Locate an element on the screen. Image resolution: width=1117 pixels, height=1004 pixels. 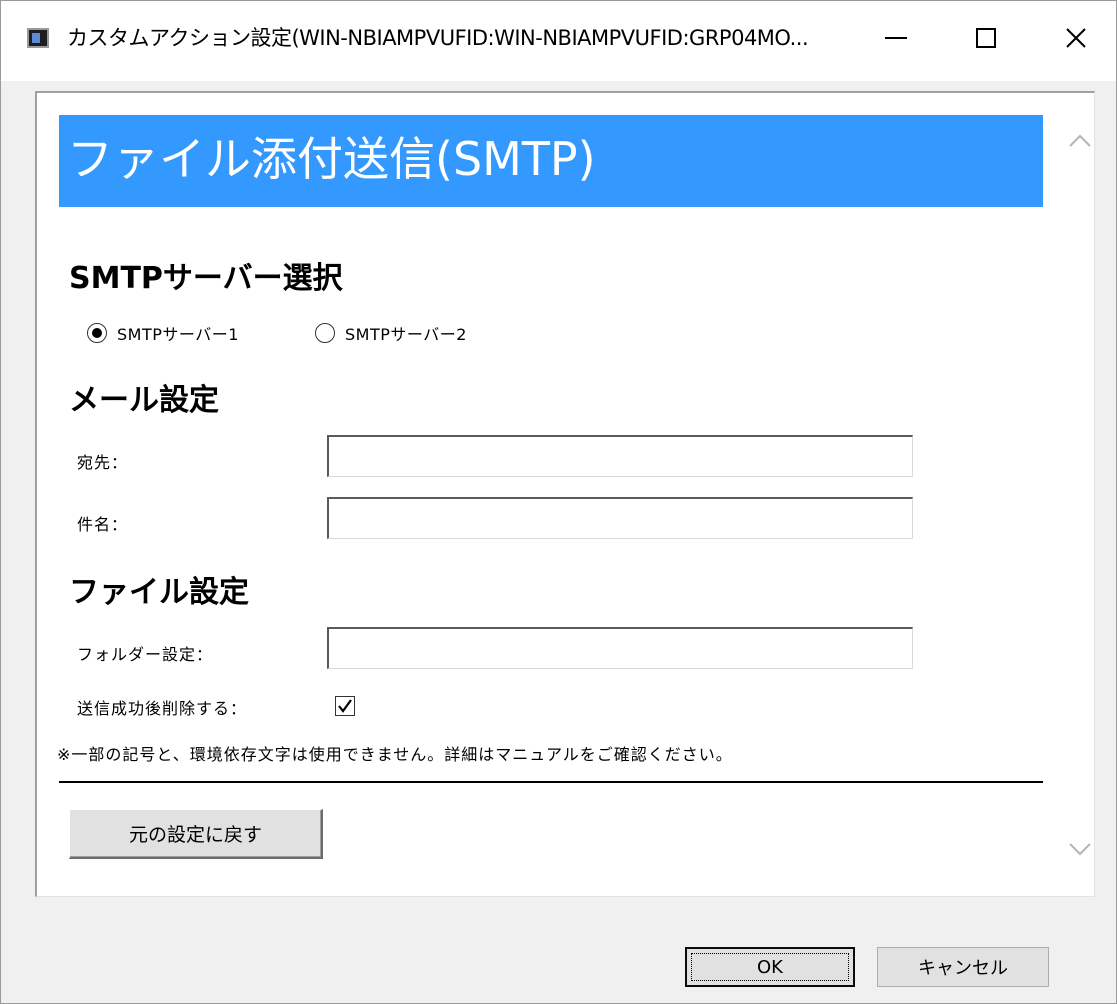
folder-label: フォルダー設定： is located at coordinates (145, 654).